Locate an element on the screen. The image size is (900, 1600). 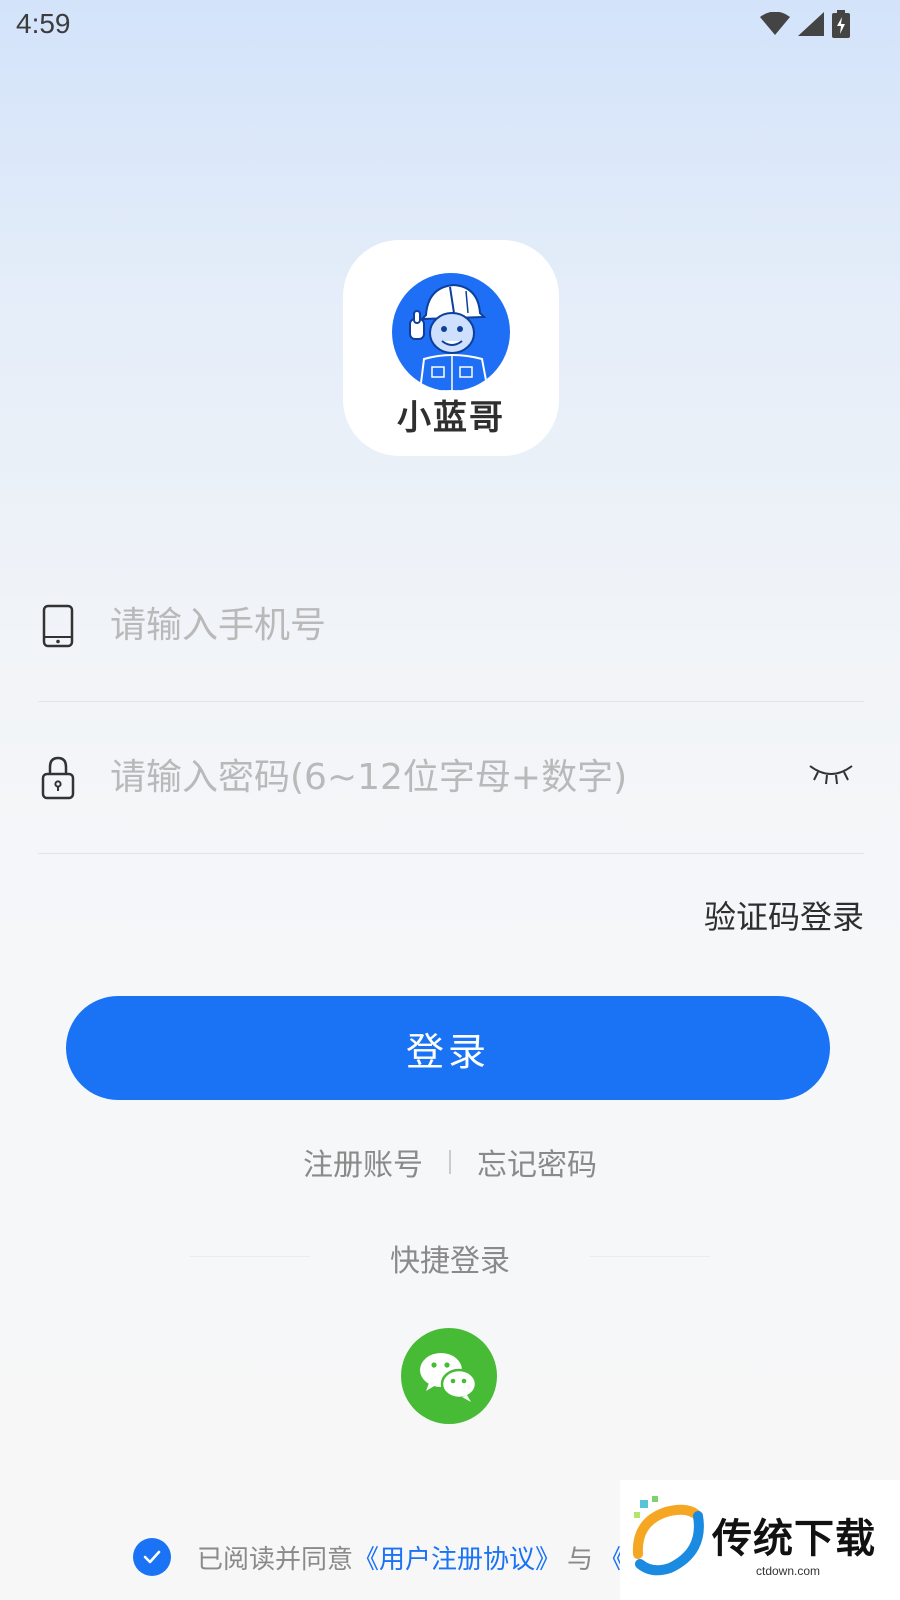
watermark-title: 传统下载 is located at coordinates (794, 1539).